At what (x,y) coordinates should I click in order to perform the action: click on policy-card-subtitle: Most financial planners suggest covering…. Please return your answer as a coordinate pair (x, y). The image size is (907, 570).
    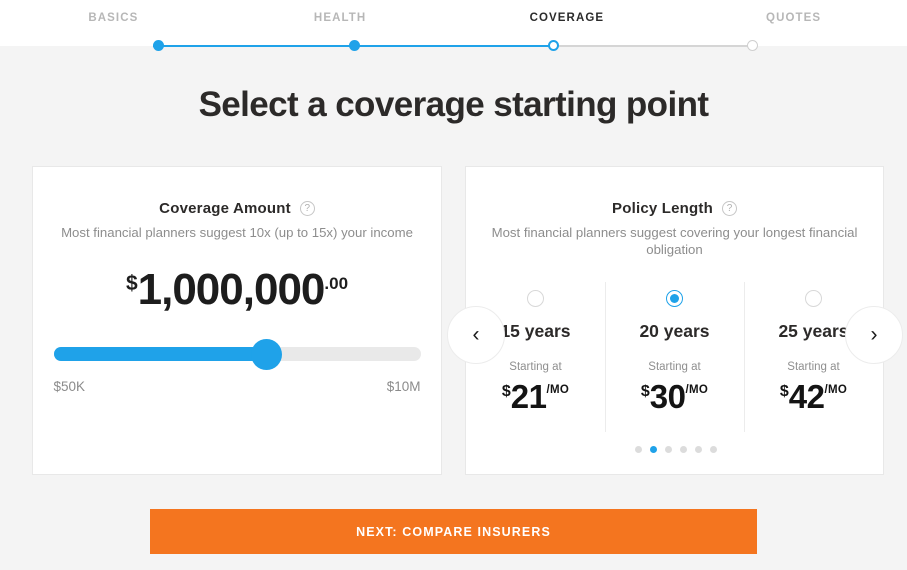
    Looking at the image, I should click on (674, 241).